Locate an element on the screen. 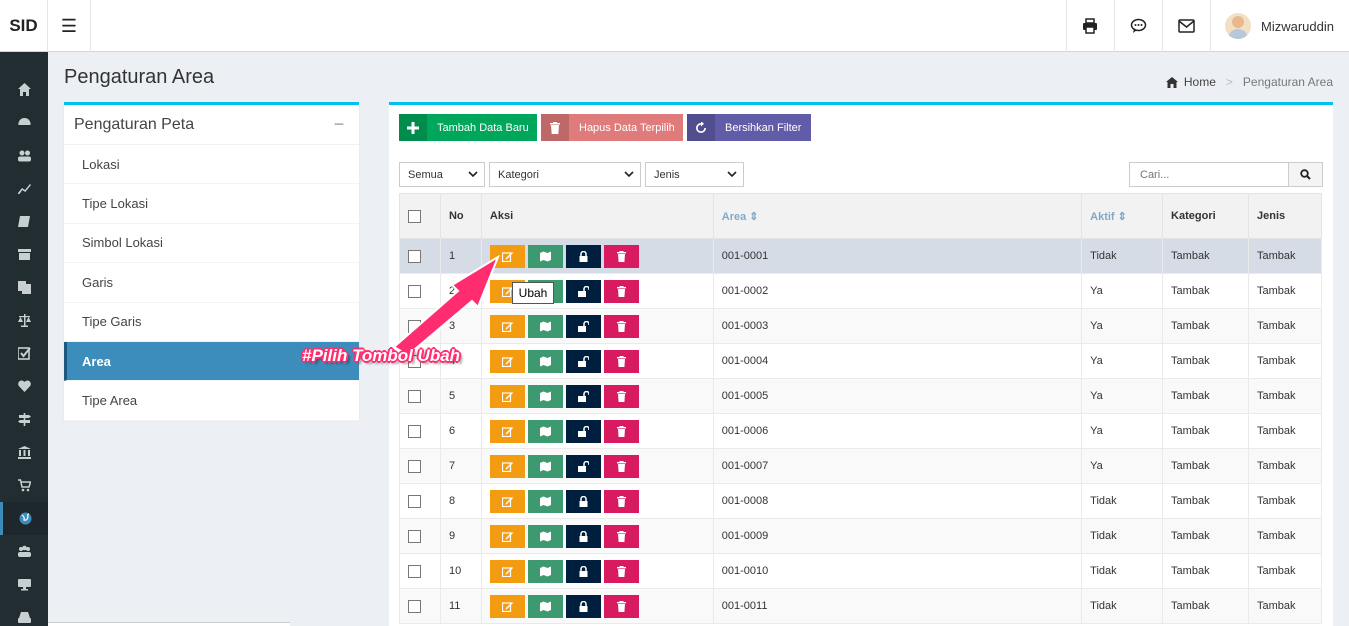  horizontal-scrollbar is located at coordinates (169, 624).